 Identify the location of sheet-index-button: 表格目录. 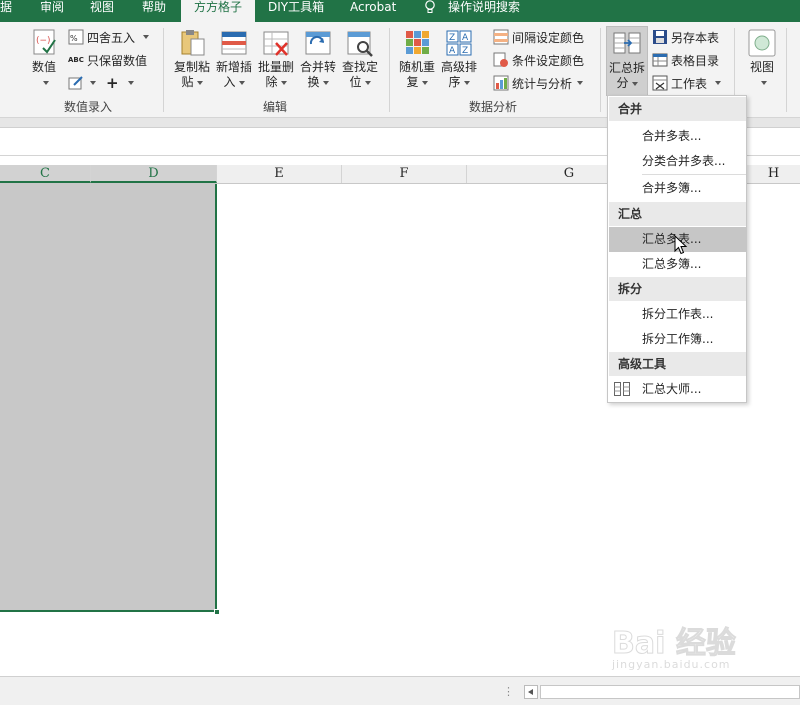
(685, 60).